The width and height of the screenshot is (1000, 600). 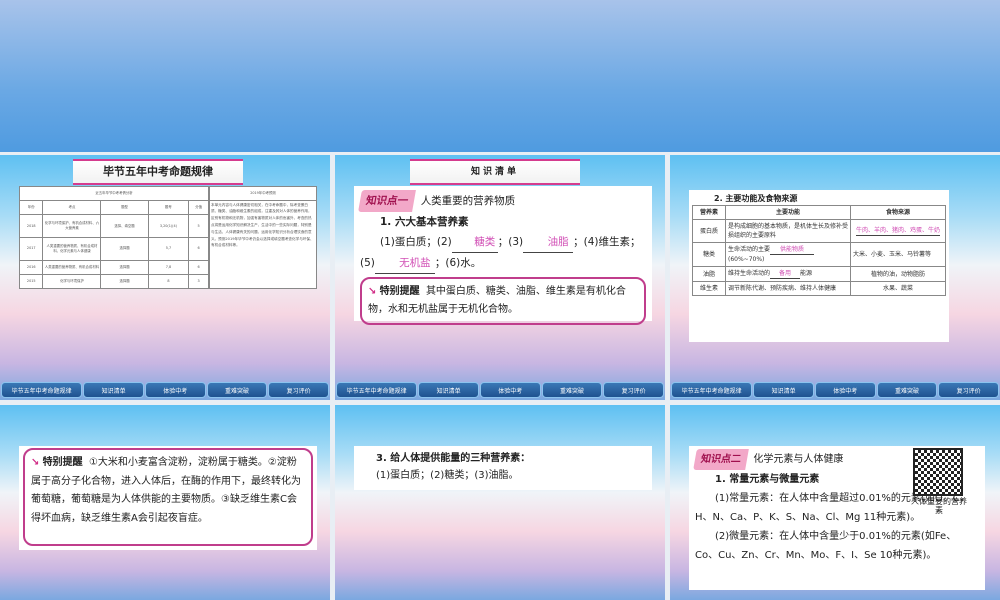 I want to click on slide-title: 毕节五年中考命题规律, so click(x=158, y=172).